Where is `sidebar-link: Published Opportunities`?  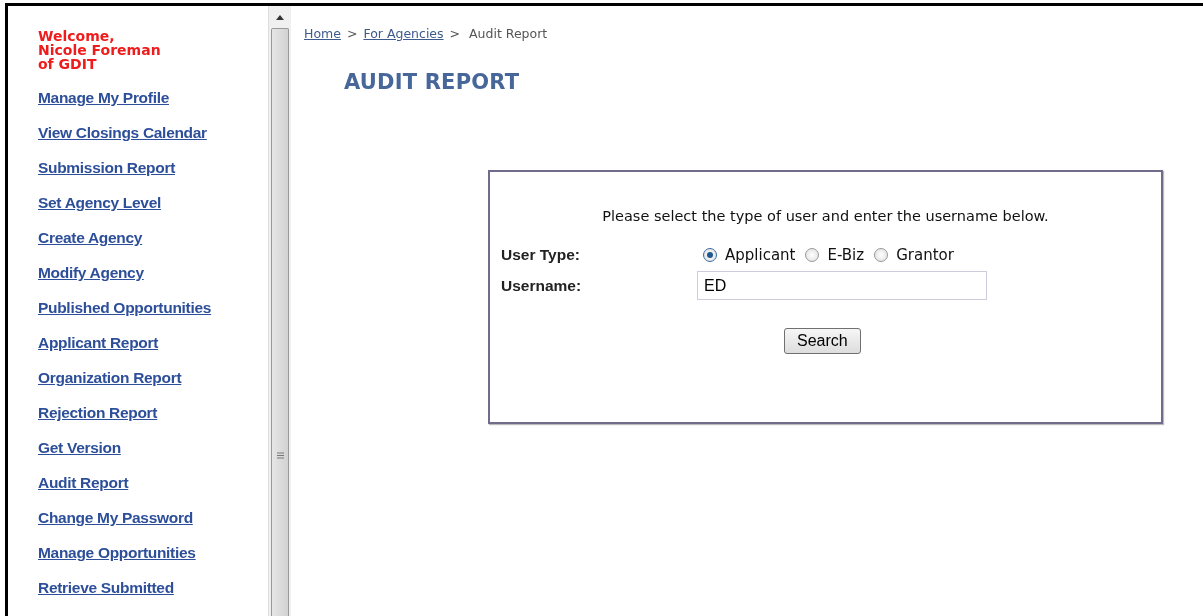
sidebar-link: Published Opportunities is located at coordinates (153, 317).